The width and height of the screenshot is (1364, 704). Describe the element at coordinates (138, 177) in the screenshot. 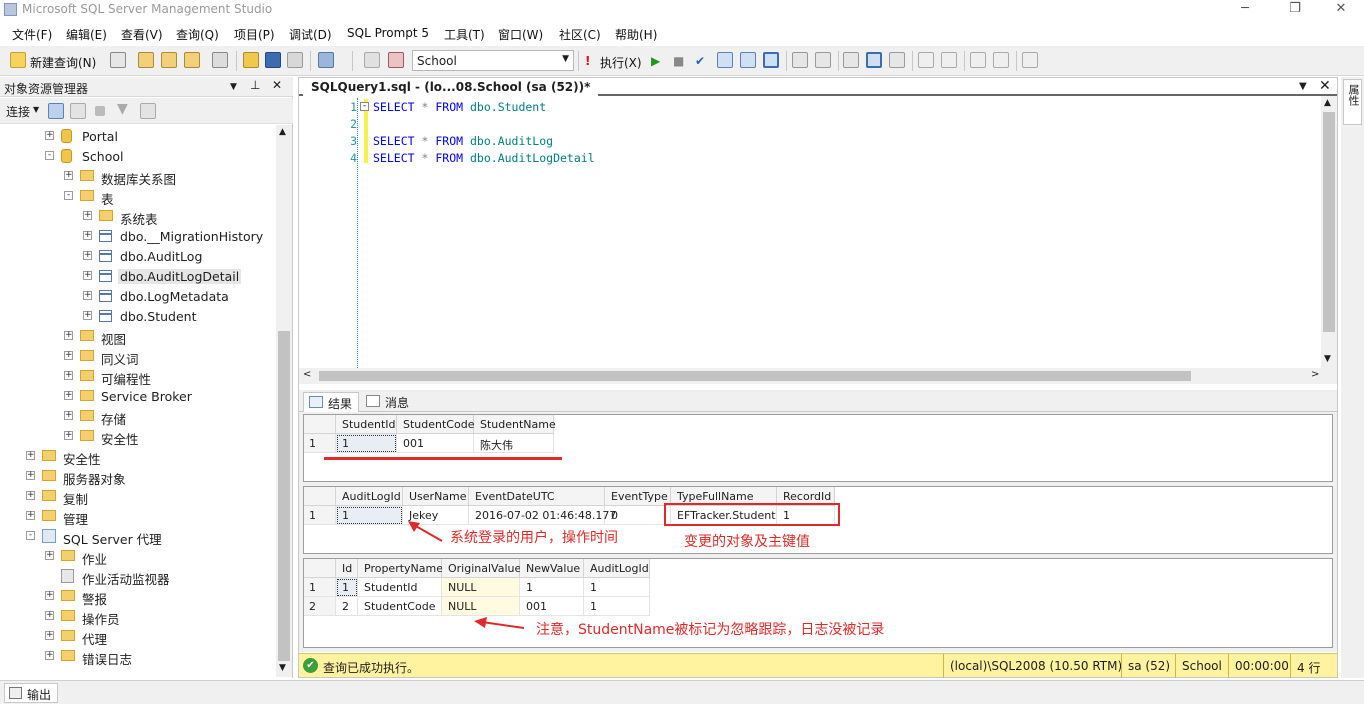

I see `tree-node: + 数据库关系图` at that location.